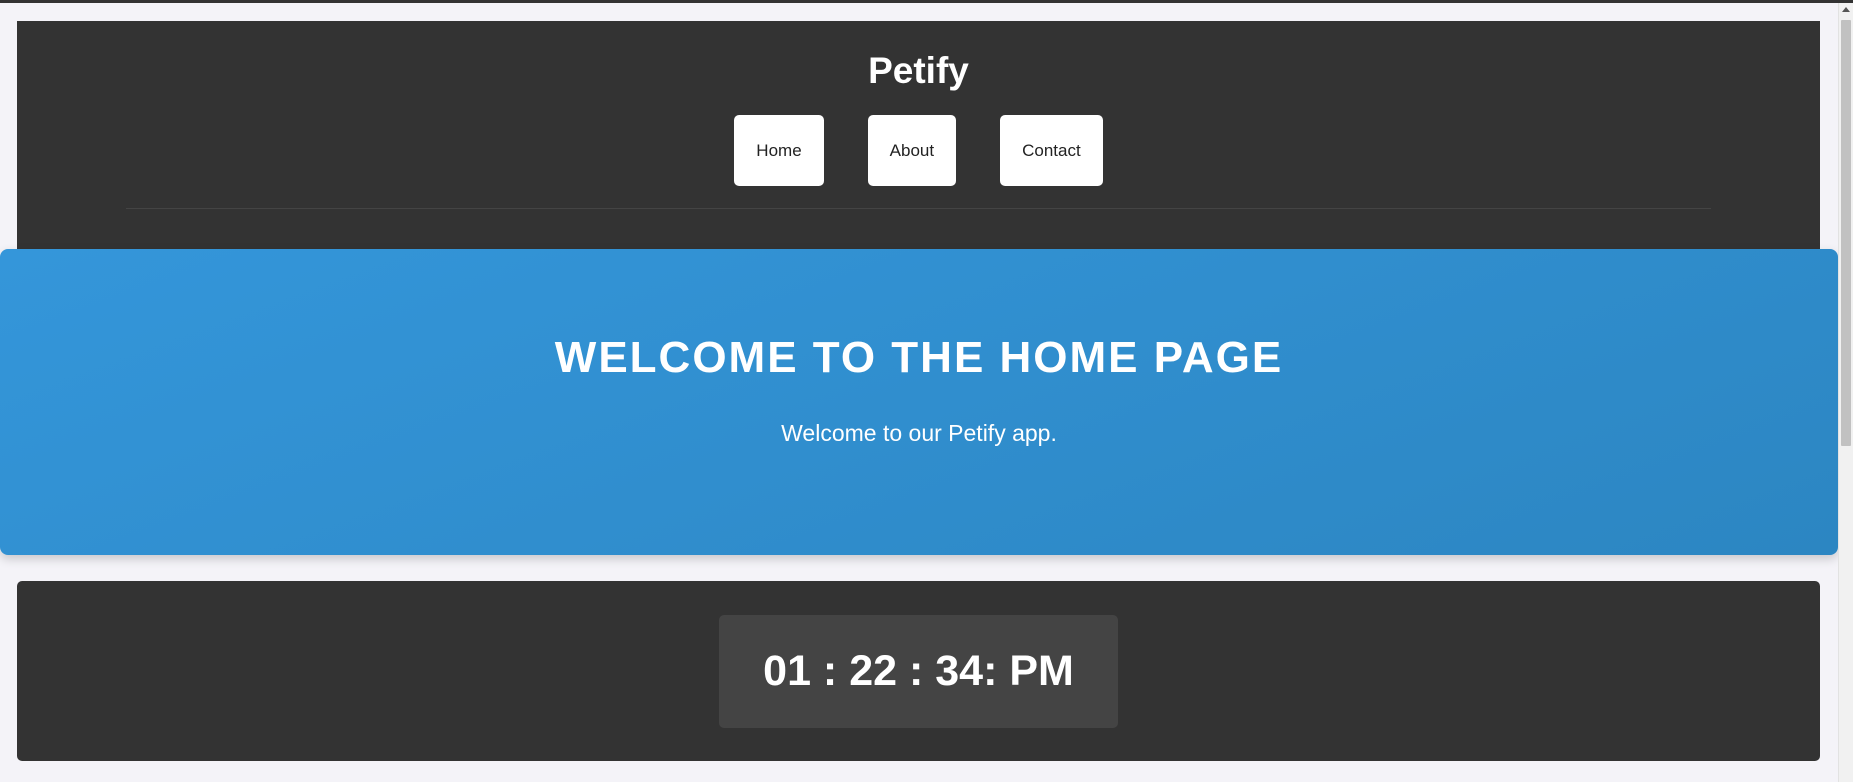 The width and height of the screenshot is (1853, 782). I want to click on scroll-up-arrow-icon, so click(1846, 9).